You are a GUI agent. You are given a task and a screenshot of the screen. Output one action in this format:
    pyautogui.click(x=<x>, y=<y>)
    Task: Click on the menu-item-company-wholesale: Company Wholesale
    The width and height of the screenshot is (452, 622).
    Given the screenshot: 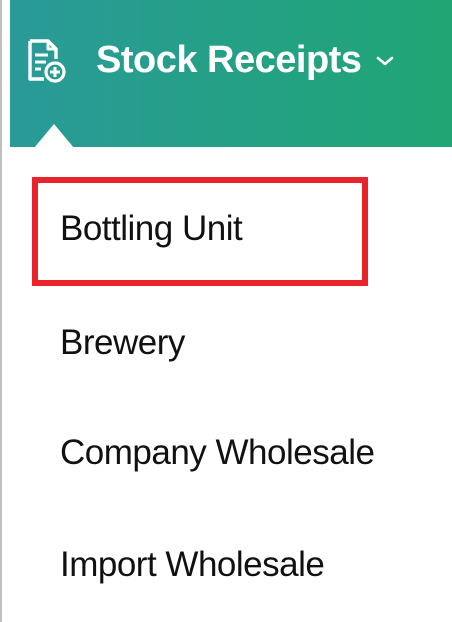 What is the action you would take?
    pyautogui.click(x=217, y=453)
    